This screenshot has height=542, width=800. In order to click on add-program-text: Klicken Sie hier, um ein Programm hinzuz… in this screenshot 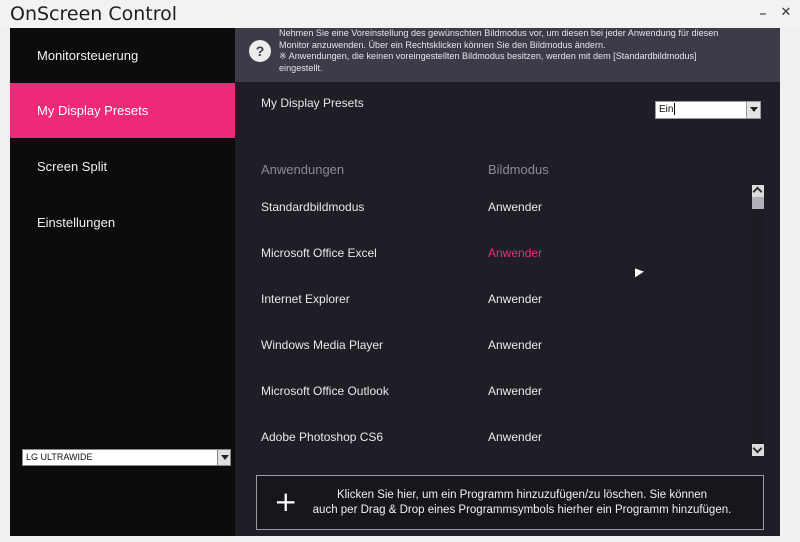, I will do `click(522, 503)`.